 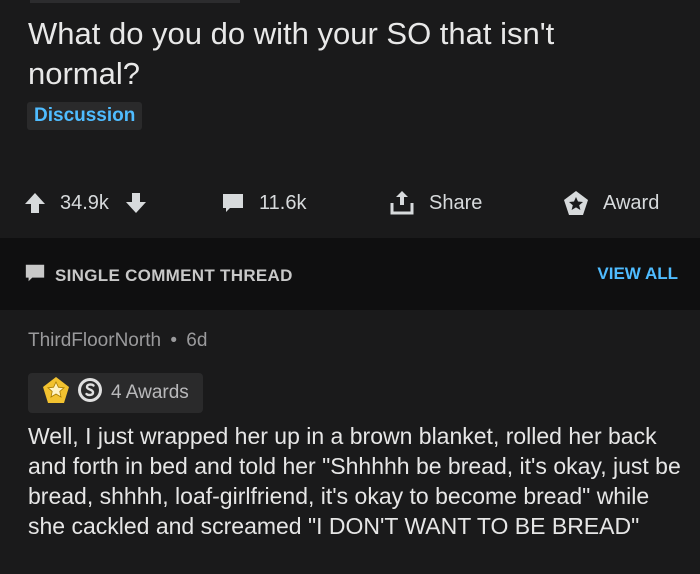 What do you see at coordinates (35, 203) in the screenshot?
I see `upvote-icon` at bounding box center [35, 203].